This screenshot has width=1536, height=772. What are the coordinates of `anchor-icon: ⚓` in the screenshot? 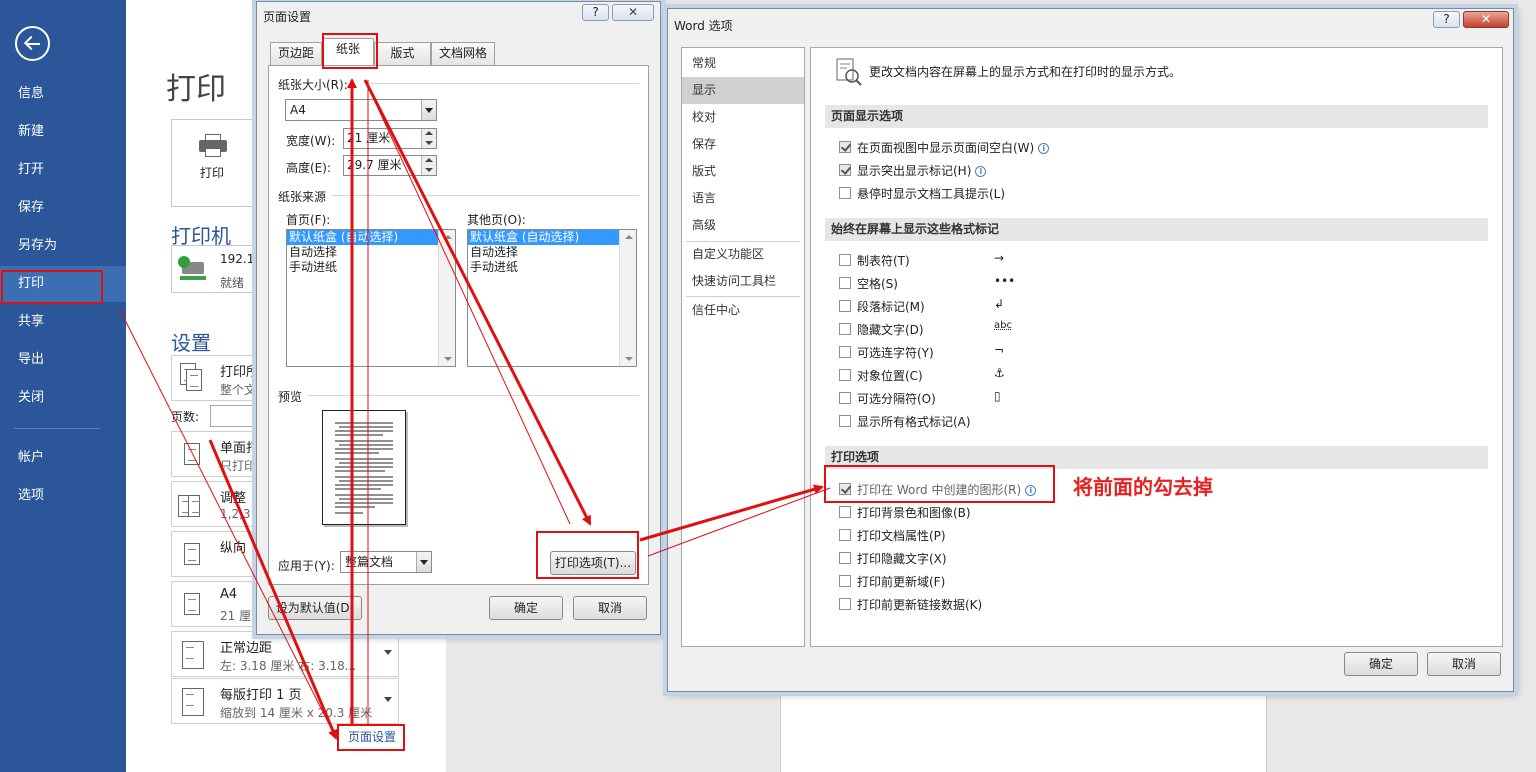 It's located at (999, 373).